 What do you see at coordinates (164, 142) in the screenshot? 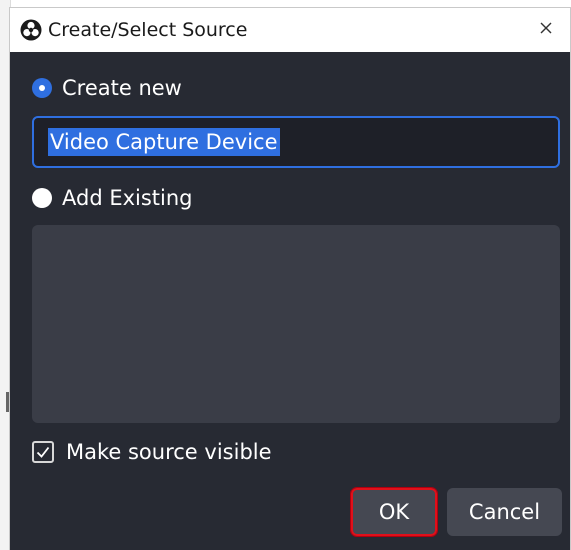
I see `source-name-value: Video Capture Device` at bounding box center [164, 142].